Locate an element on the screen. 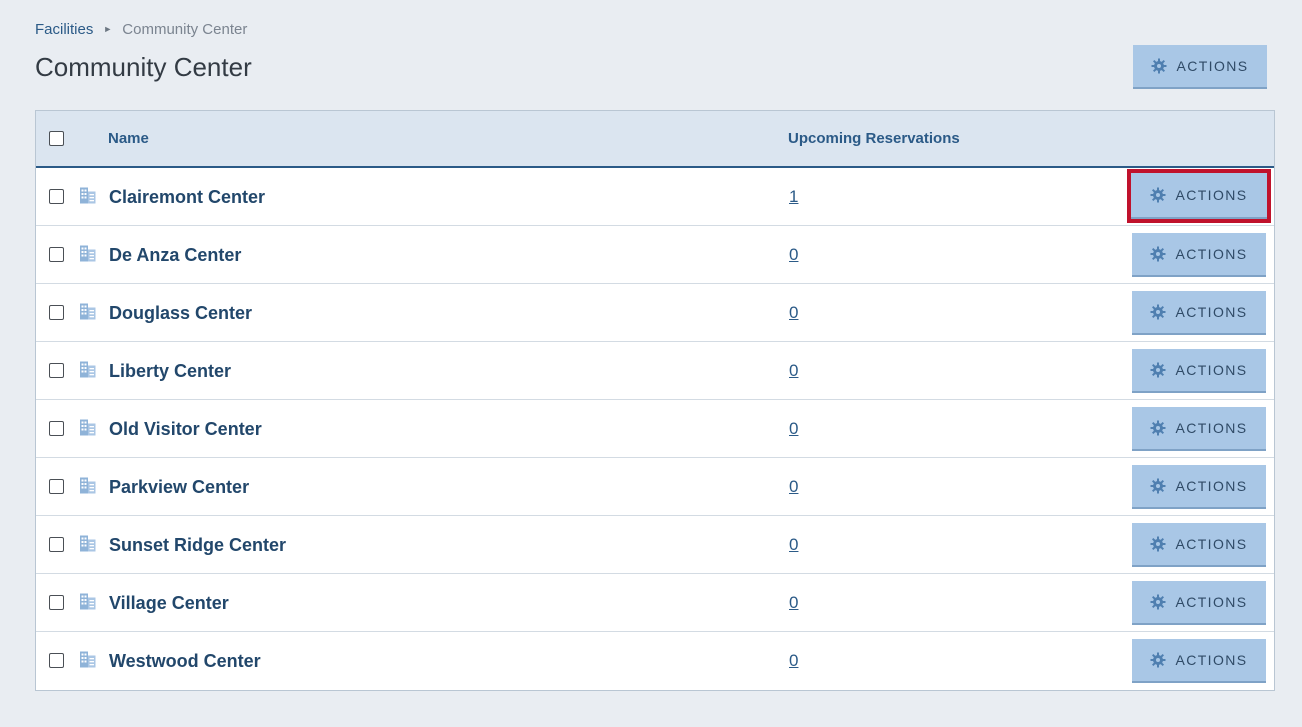 The image size is (1302, 727). page-actions-label: ACTIONS is located at coordinates (1212, 66).